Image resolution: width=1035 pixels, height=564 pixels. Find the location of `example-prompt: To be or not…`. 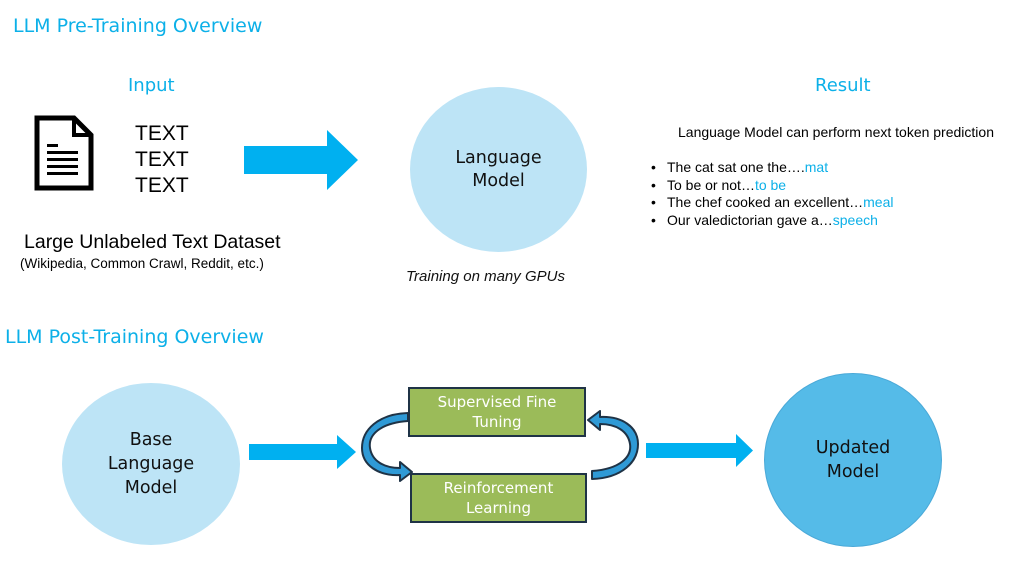

example-prompt: To be or not… is located at coordinates (711, 184).